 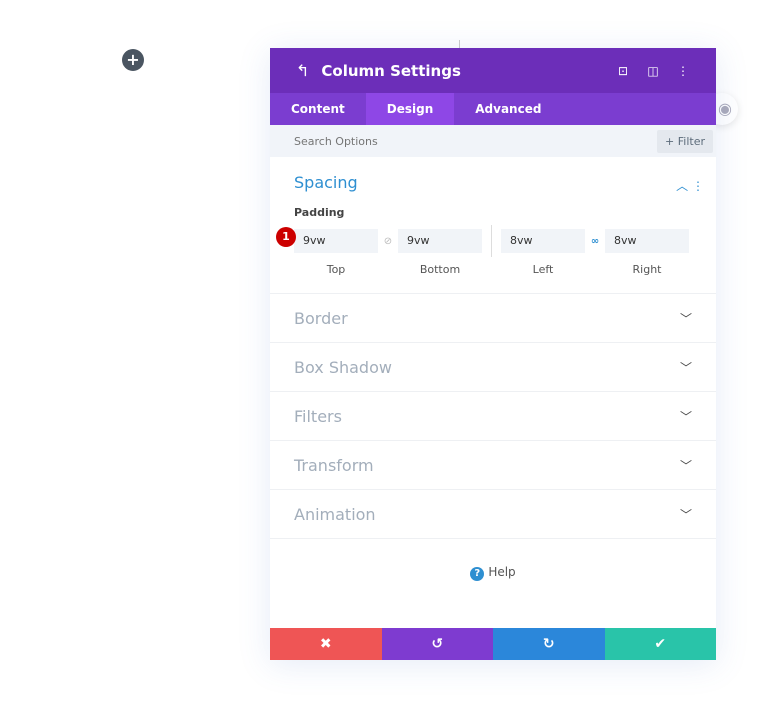 I want to click on redo-button: ↻, so click(x=549, y=644).